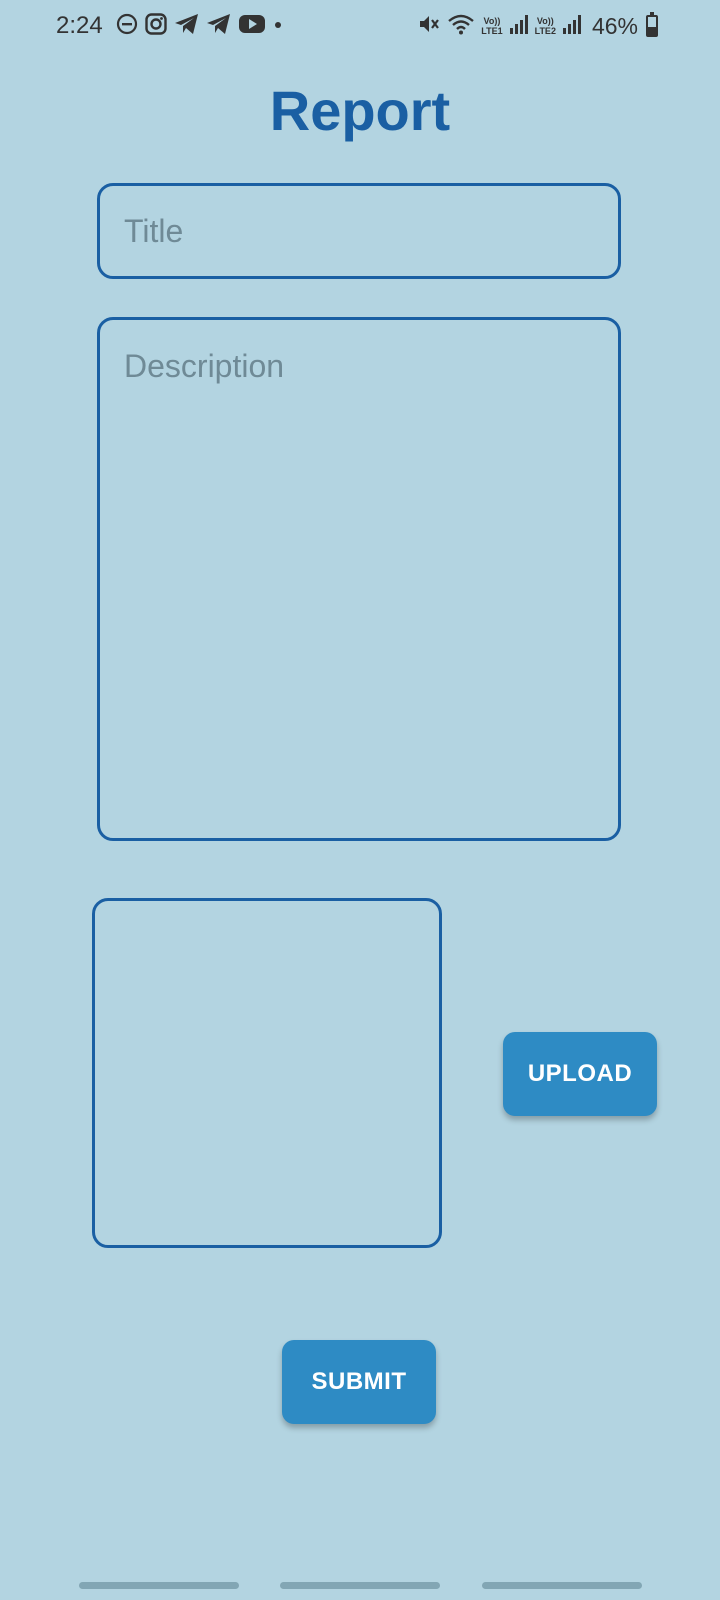  What do you see at coordinates (429, 26) in the screenshot?
I see `mute-icon` at bounding box center [429, 26].